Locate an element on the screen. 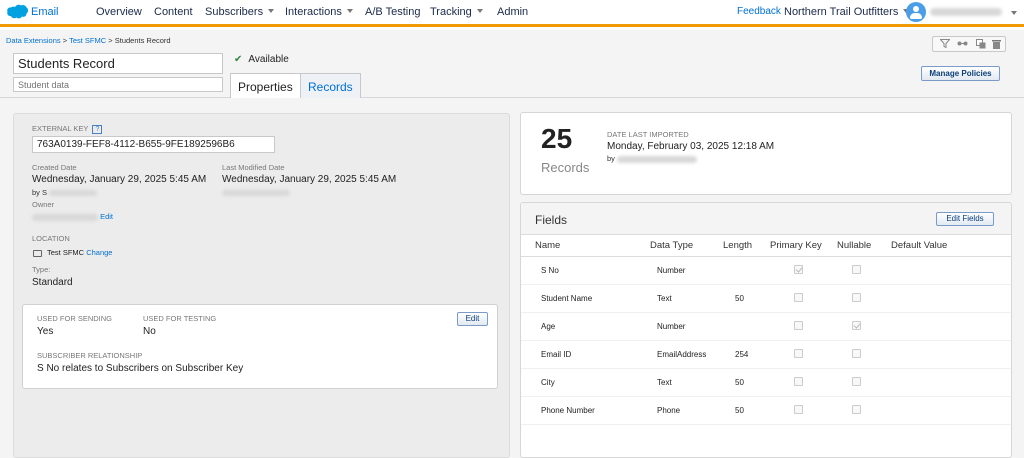 The height and width of the screenshot is (458, 1024). link-icon is located at coordinates (962, 44).